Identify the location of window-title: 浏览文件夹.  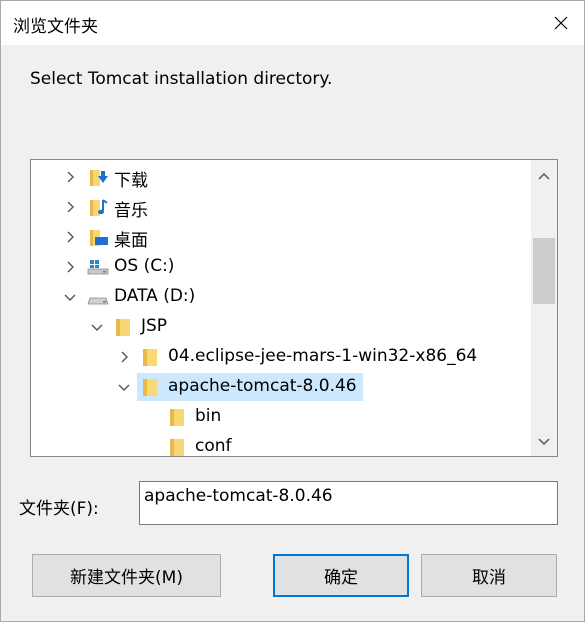
(55, 27).